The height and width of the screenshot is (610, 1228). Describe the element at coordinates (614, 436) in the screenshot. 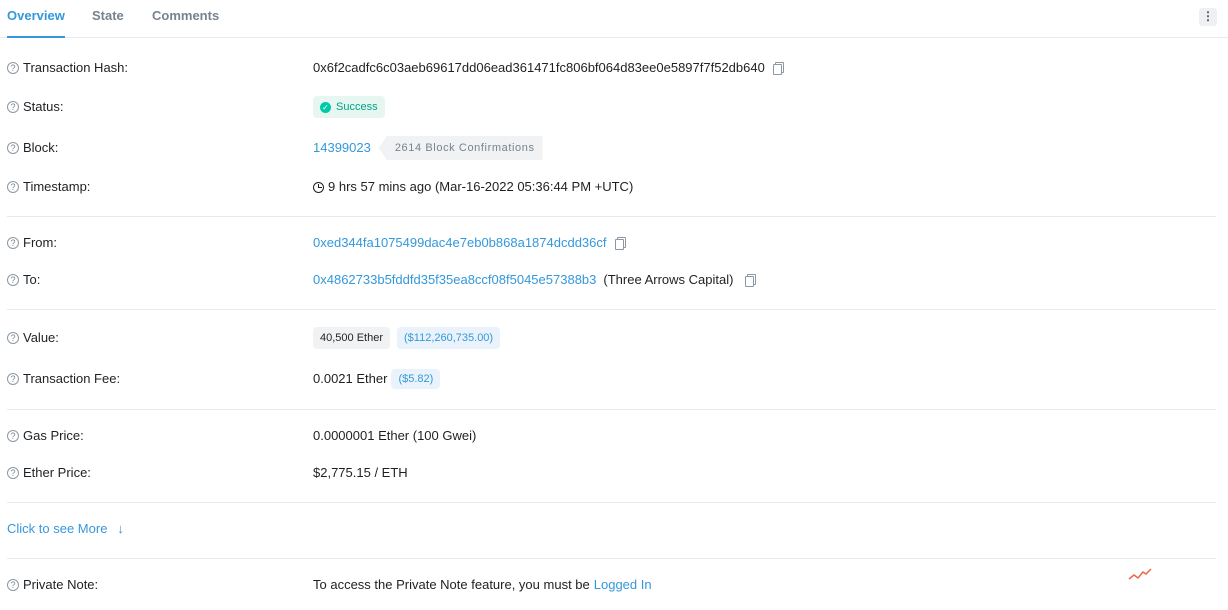

I see `gas-price-row: ? Gas Price: 0.0000001 Ether (100 Gwei)` at that location.